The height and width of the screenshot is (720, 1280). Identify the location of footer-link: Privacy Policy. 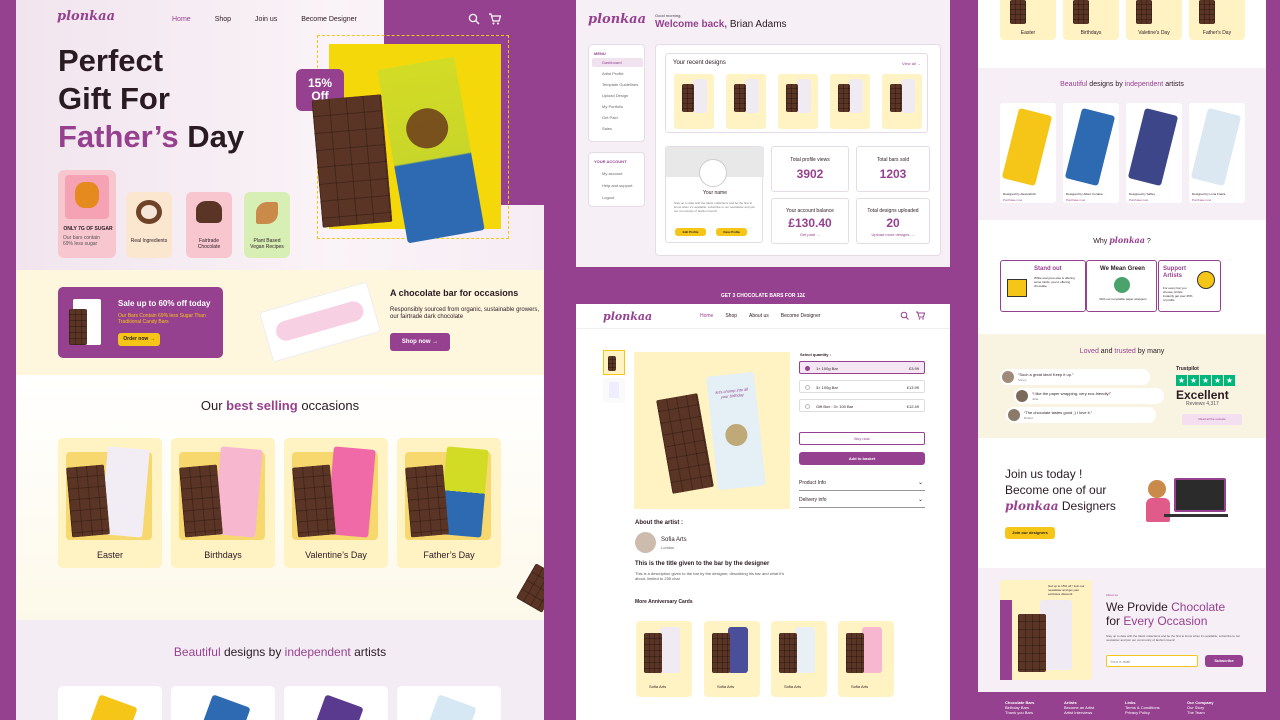
(1142, 712).